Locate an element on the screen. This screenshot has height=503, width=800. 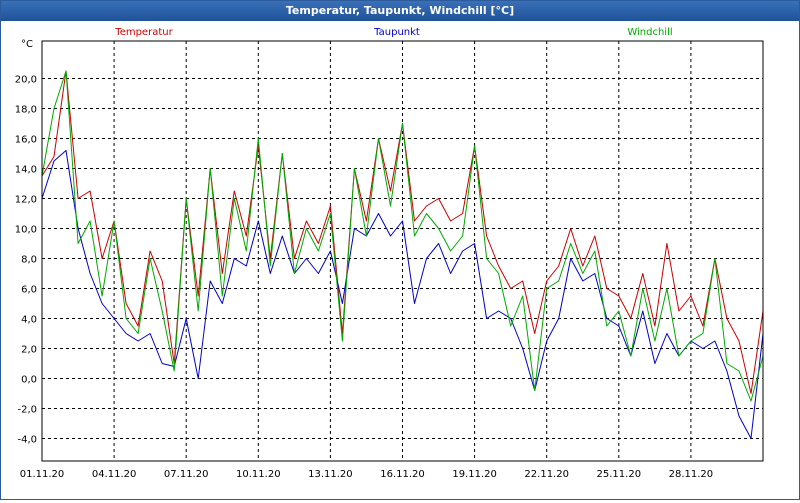
y-tick-label: 2,0 is located at coordinates (29, 350).